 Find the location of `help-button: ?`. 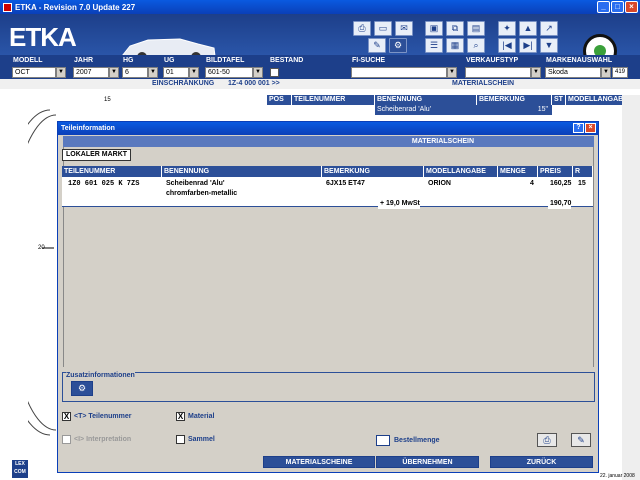

help-button: ? is located at coordinates (578, 128).